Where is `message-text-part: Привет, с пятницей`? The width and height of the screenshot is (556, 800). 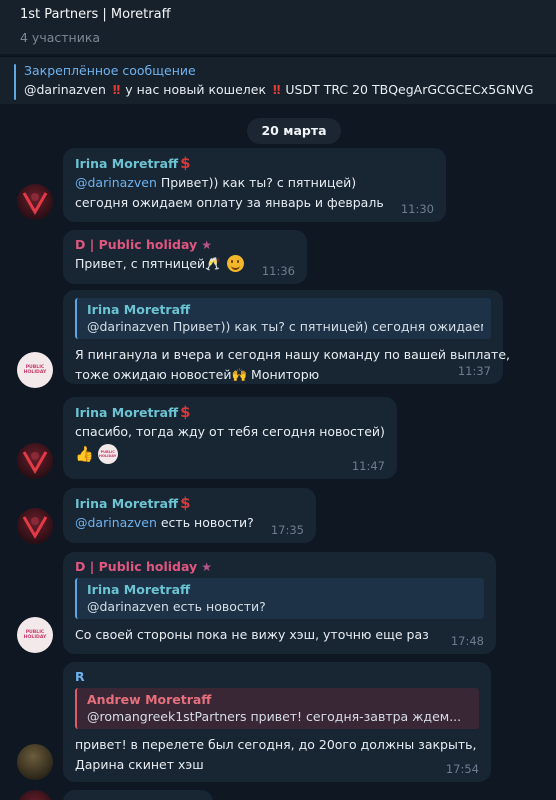
message-text-part: Привет, с пятницей is located at coordinates (140, 263).